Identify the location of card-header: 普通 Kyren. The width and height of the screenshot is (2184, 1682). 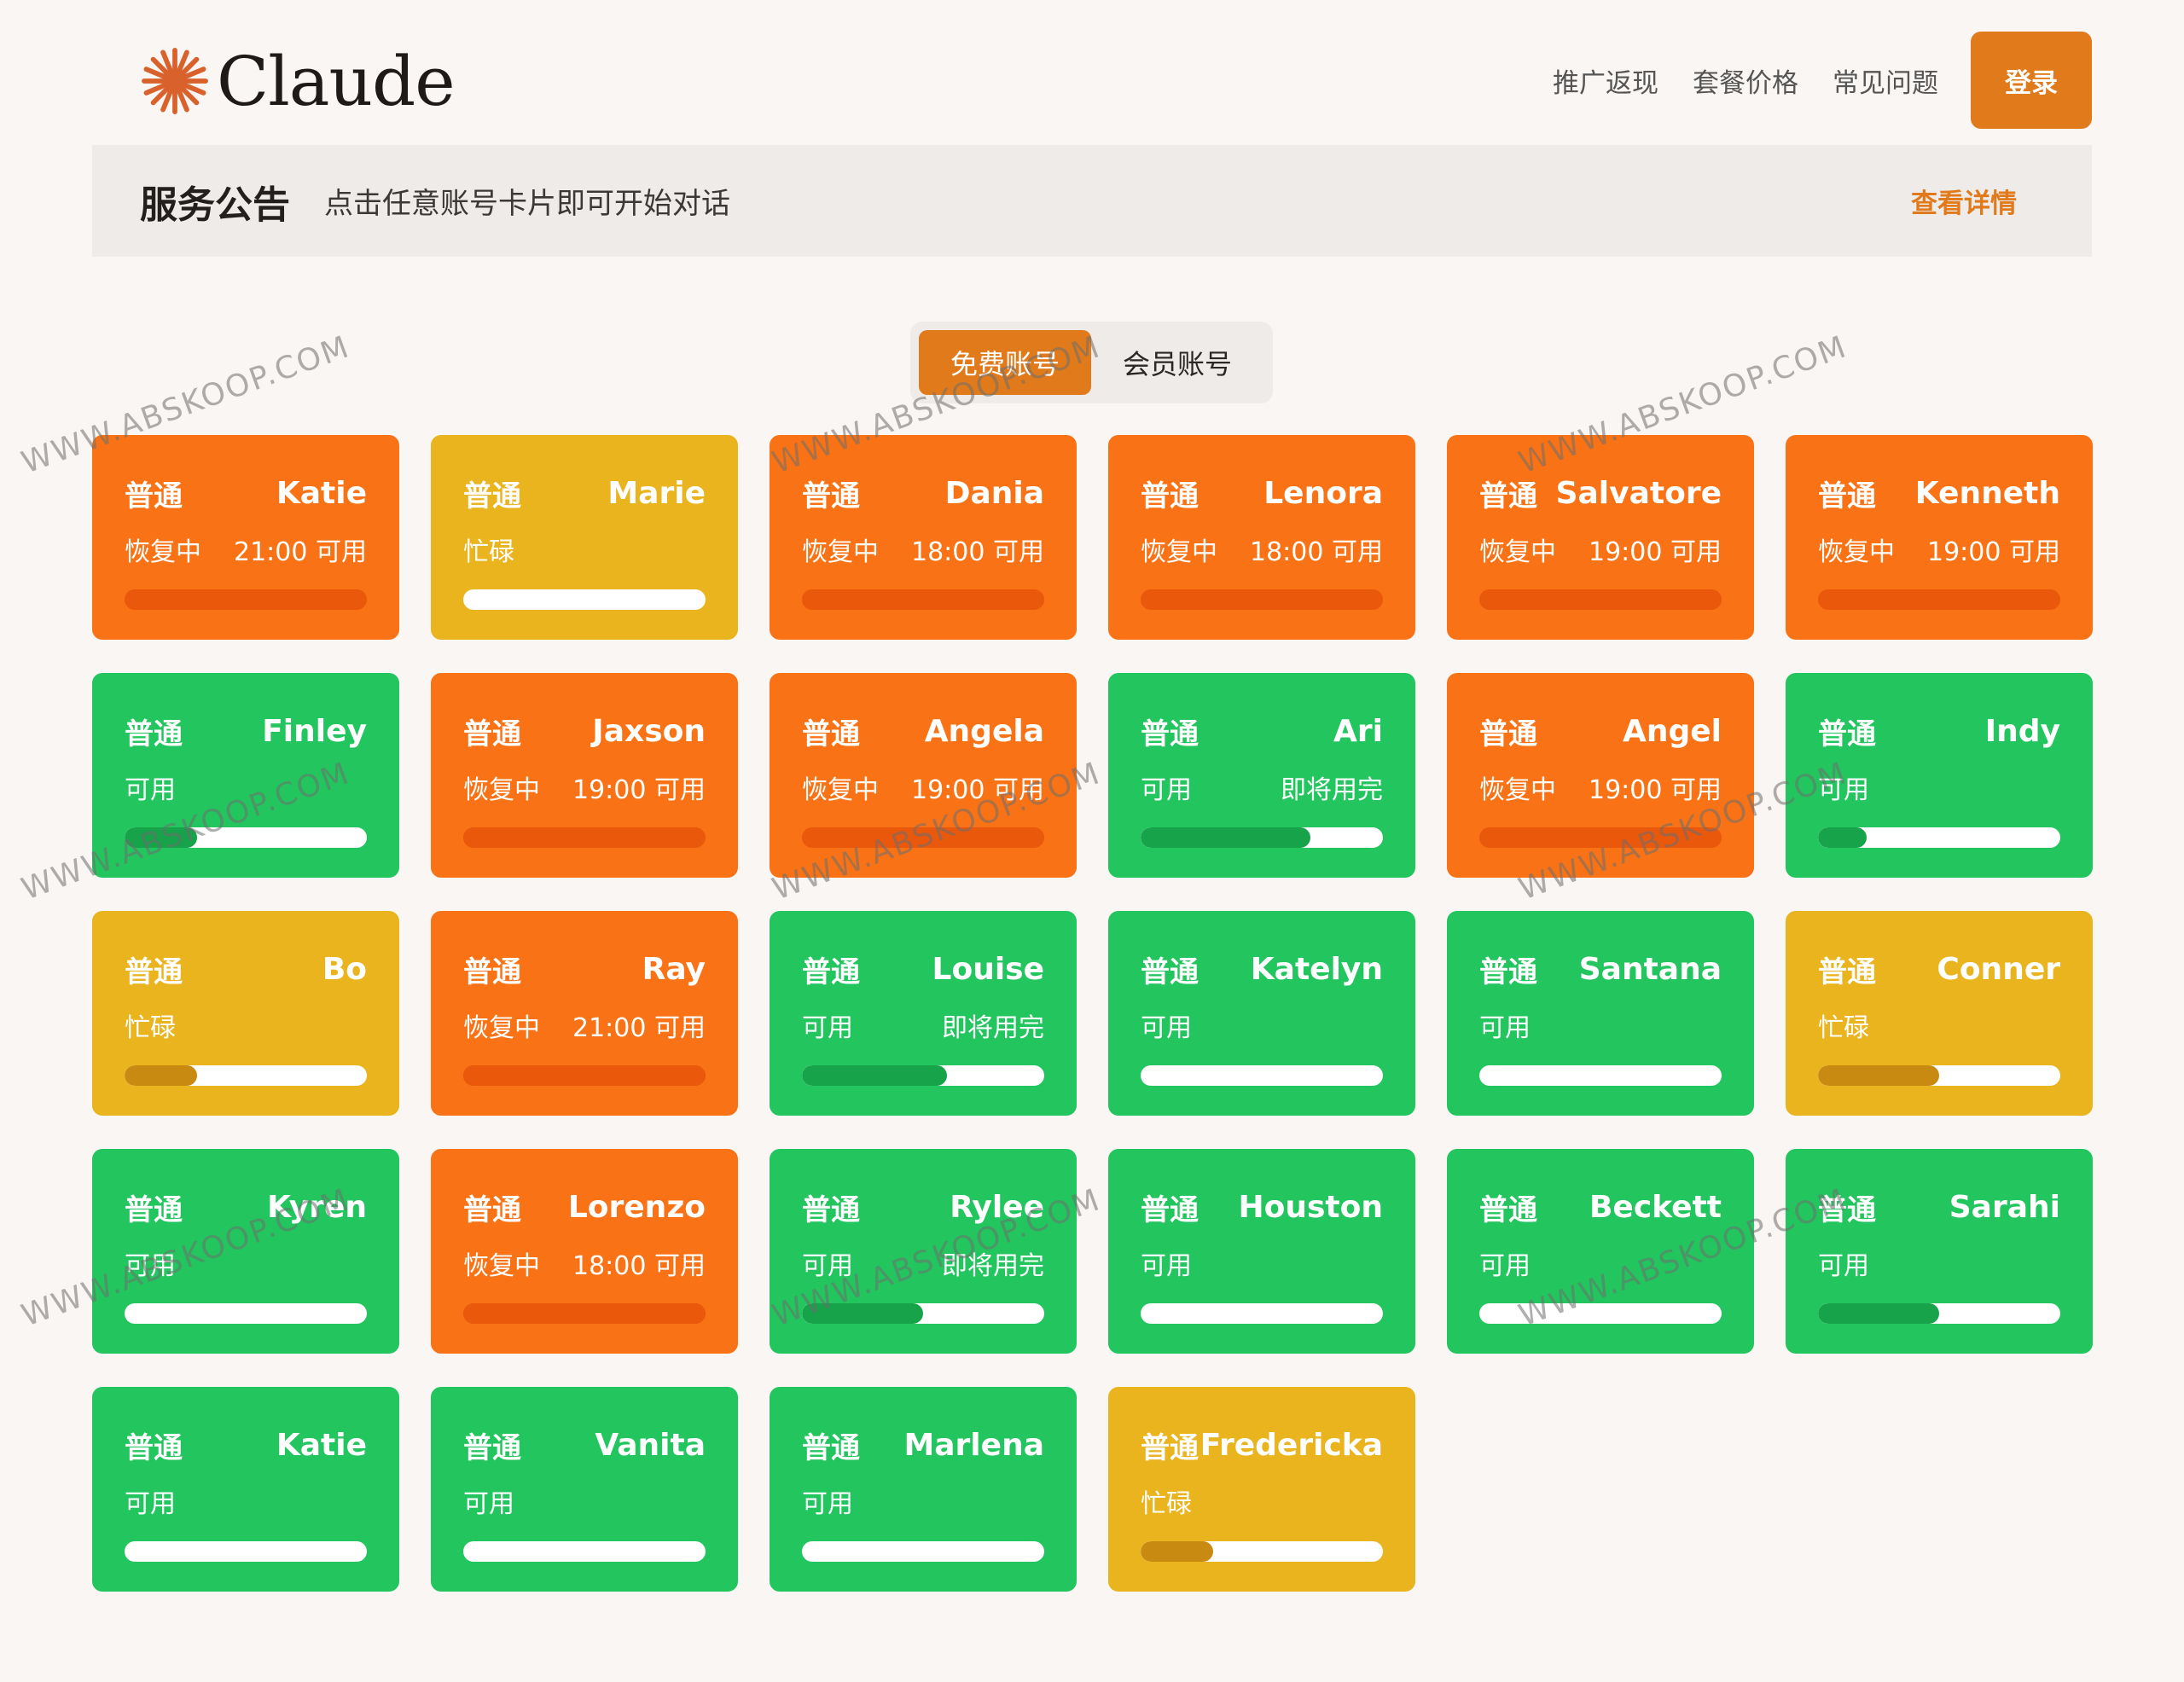
(246, 1207).